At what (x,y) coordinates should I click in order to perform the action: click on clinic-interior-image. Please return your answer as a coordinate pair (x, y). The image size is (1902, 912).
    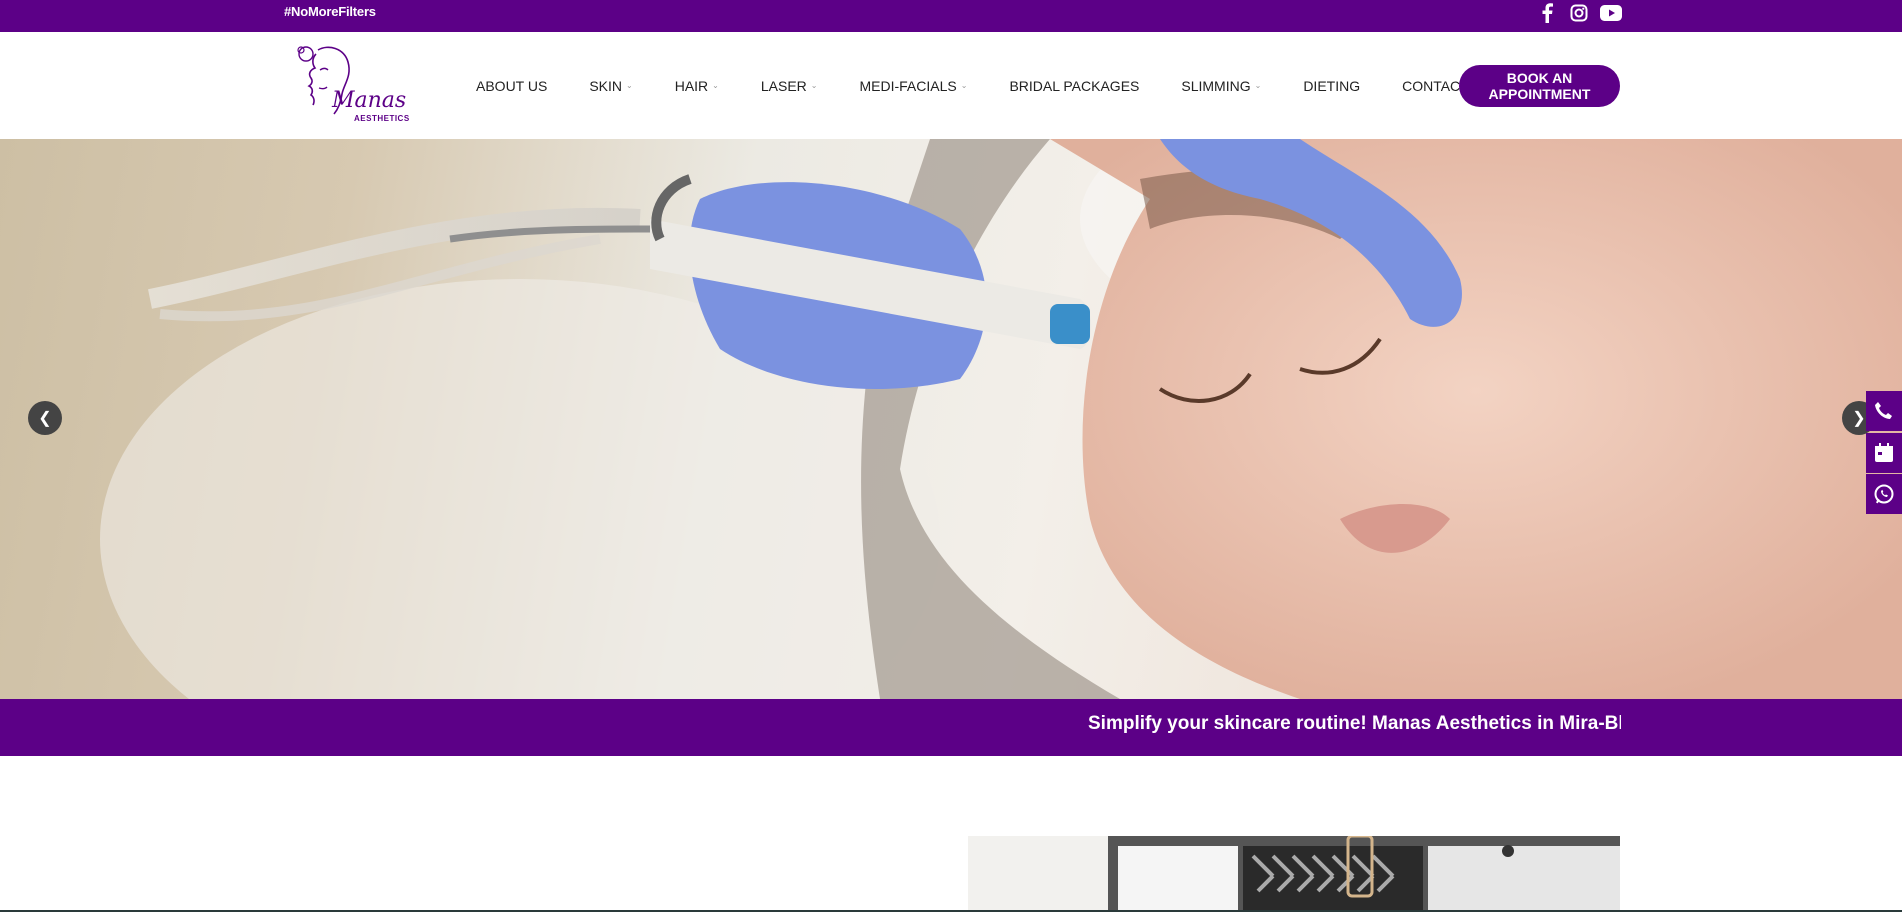
    Looking at the image, I should click on (1294, 874).